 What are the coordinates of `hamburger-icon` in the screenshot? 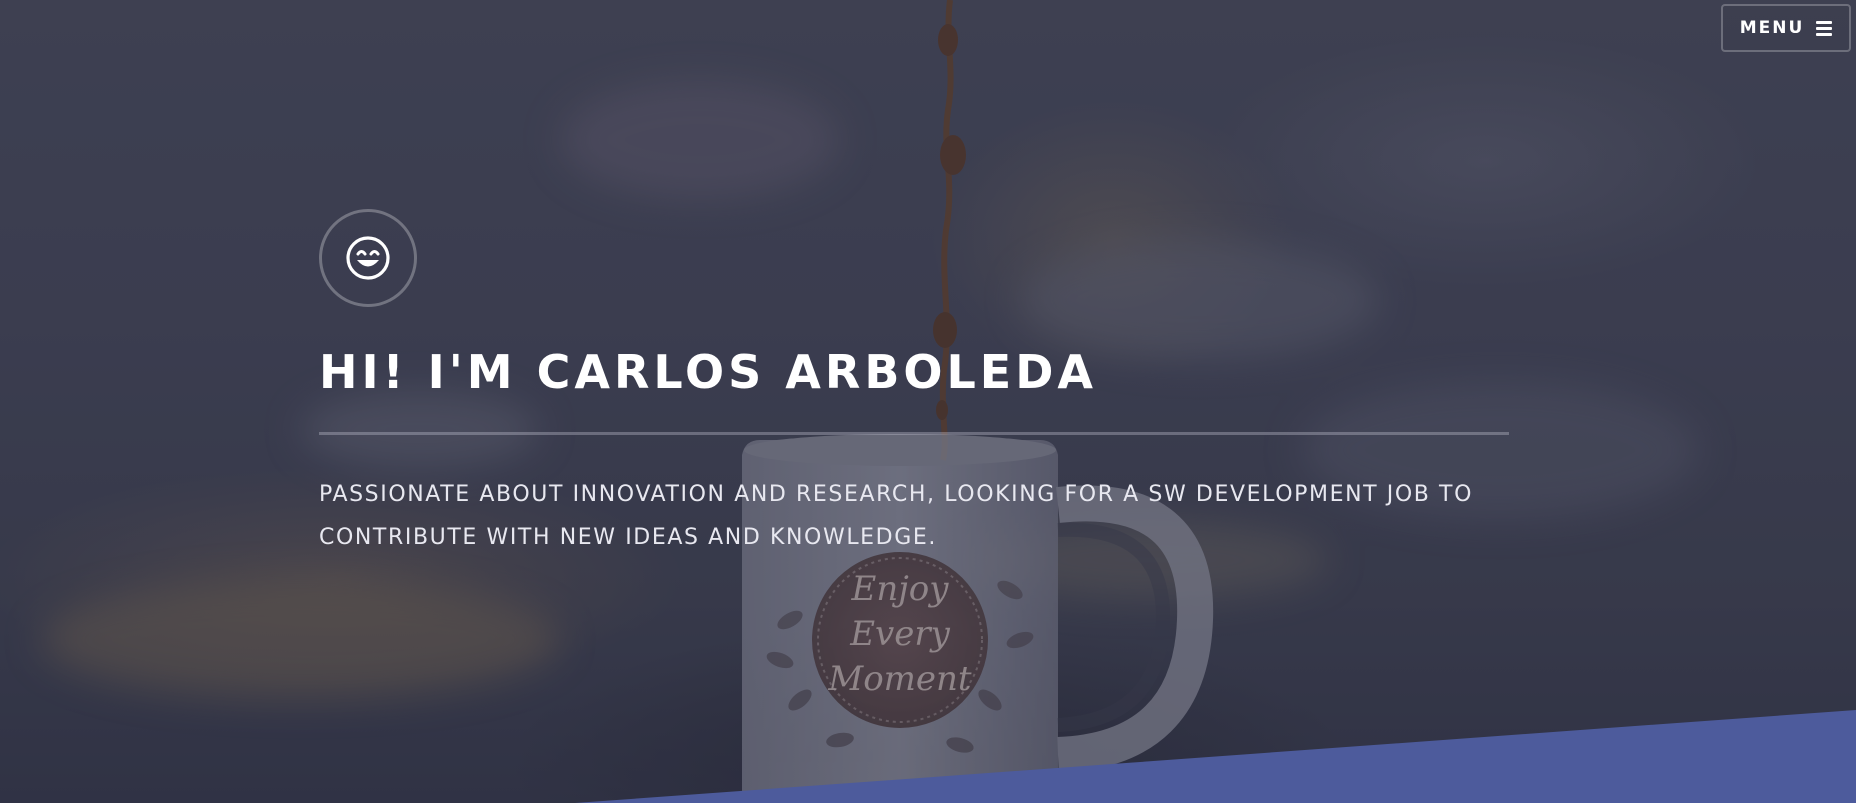 It's located at (1824, 28).